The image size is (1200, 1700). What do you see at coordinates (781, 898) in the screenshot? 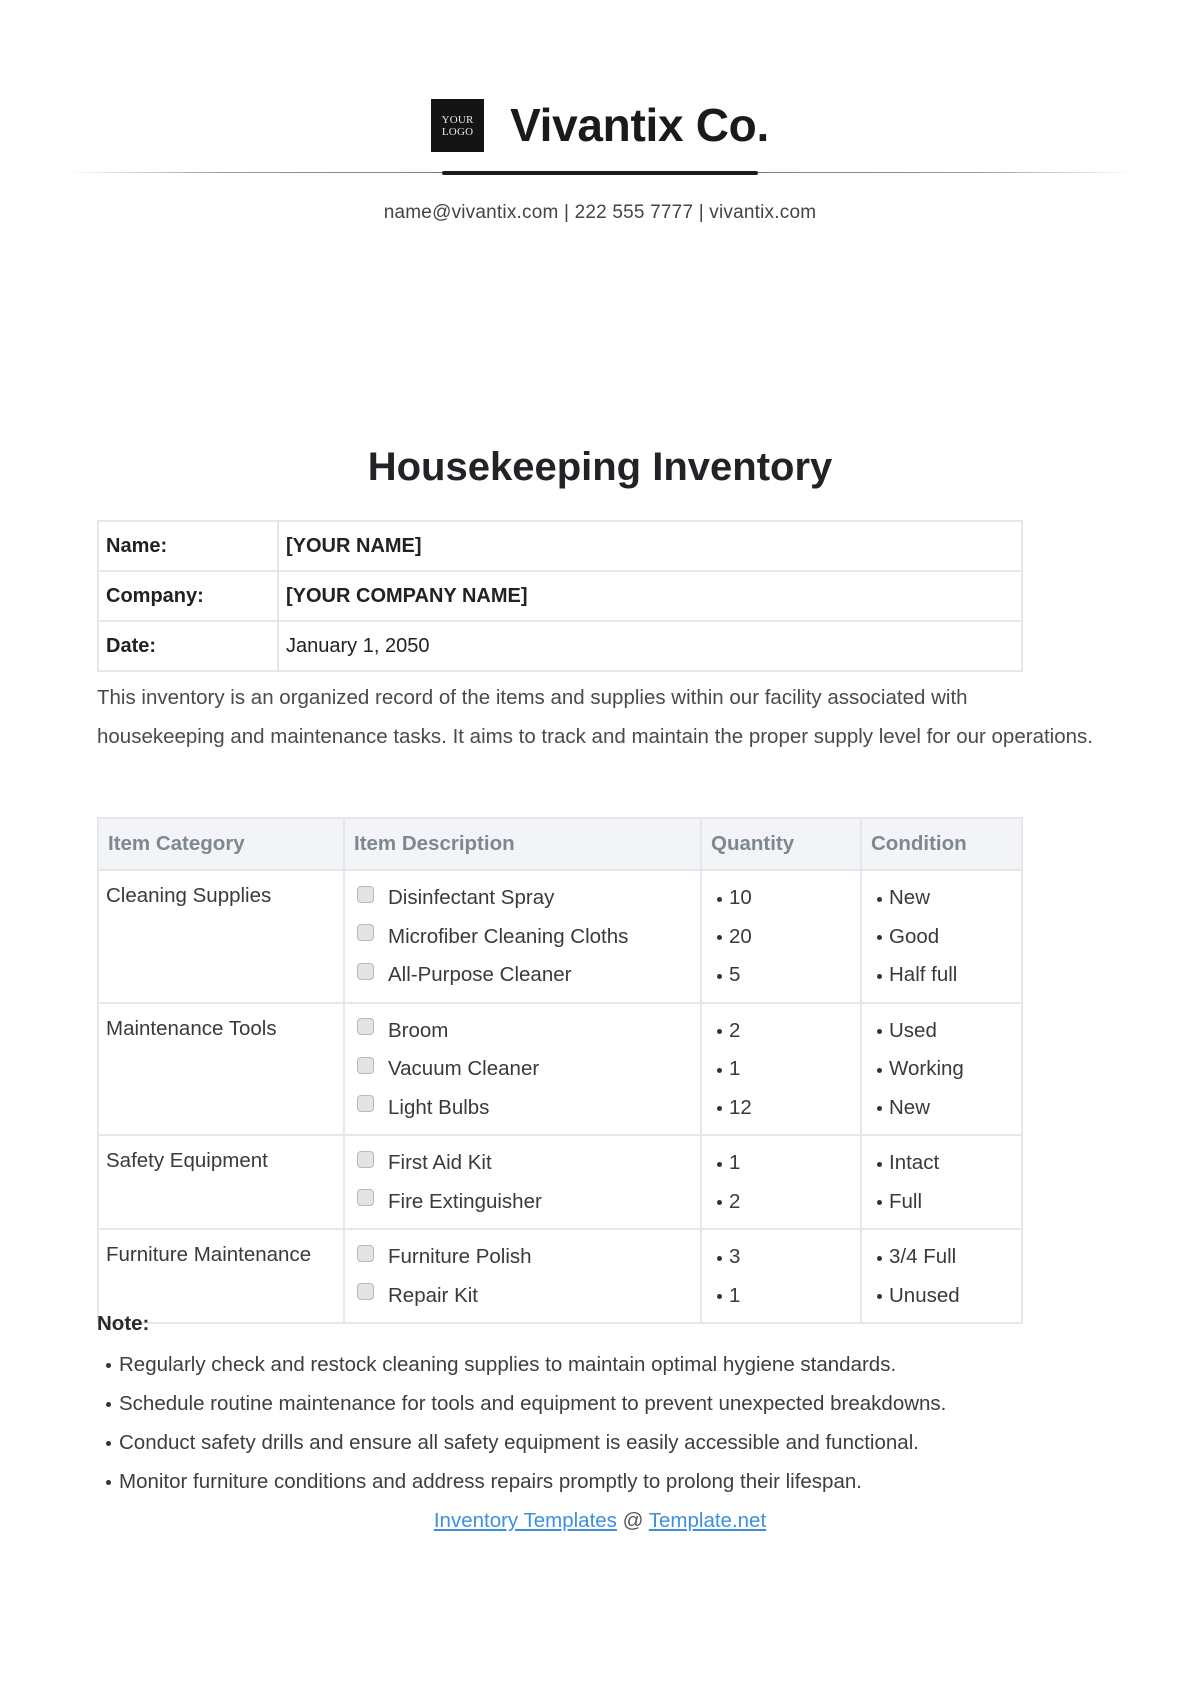
I see `quantity-item: 10` at bounding box center [781, 898].